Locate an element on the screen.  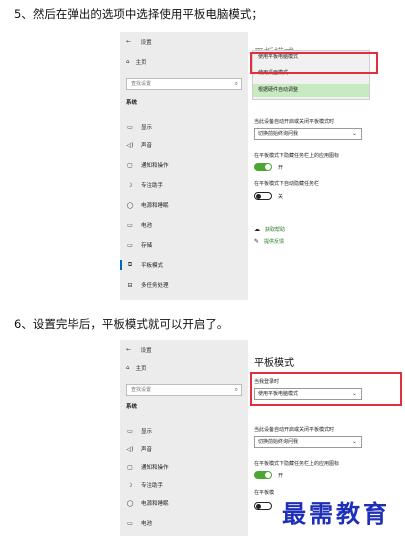
option-auto-mode: 根据硬件自动调整 is located at coordinates (311, 90).